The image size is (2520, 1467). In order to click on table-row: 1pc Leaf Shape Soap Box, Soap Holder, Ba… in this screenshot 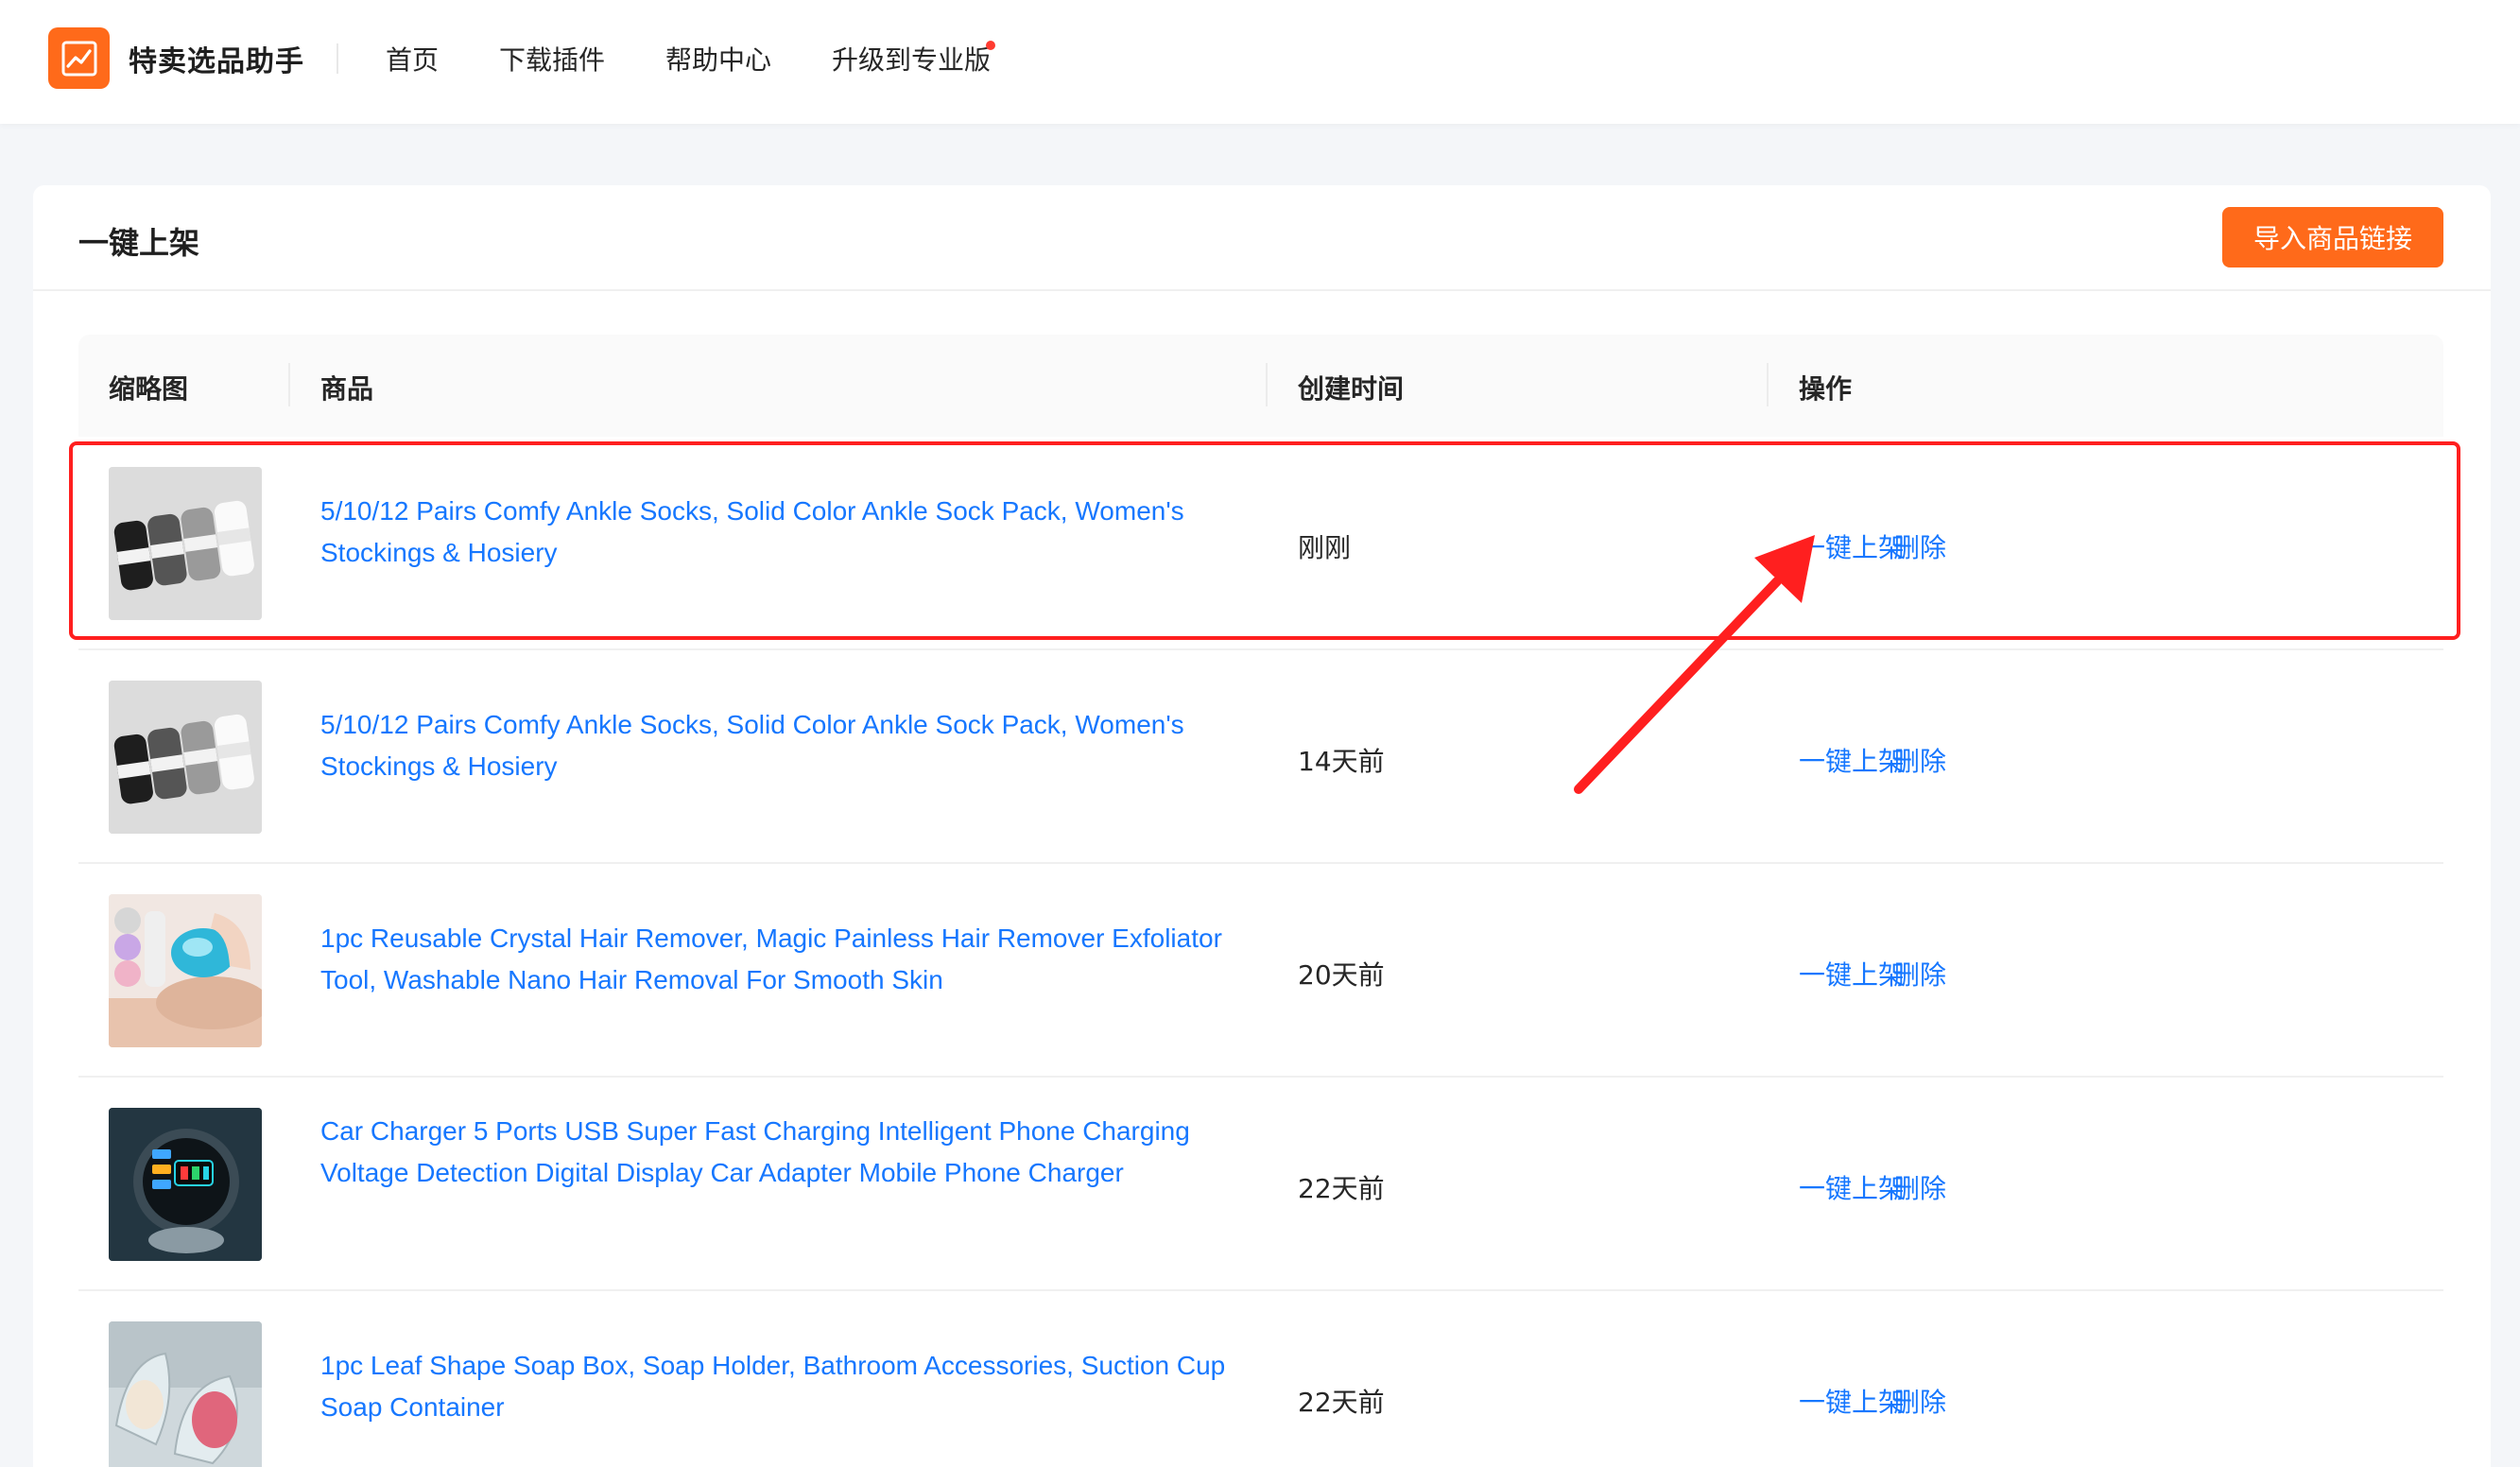, I will do `click(1260, 1379)`.